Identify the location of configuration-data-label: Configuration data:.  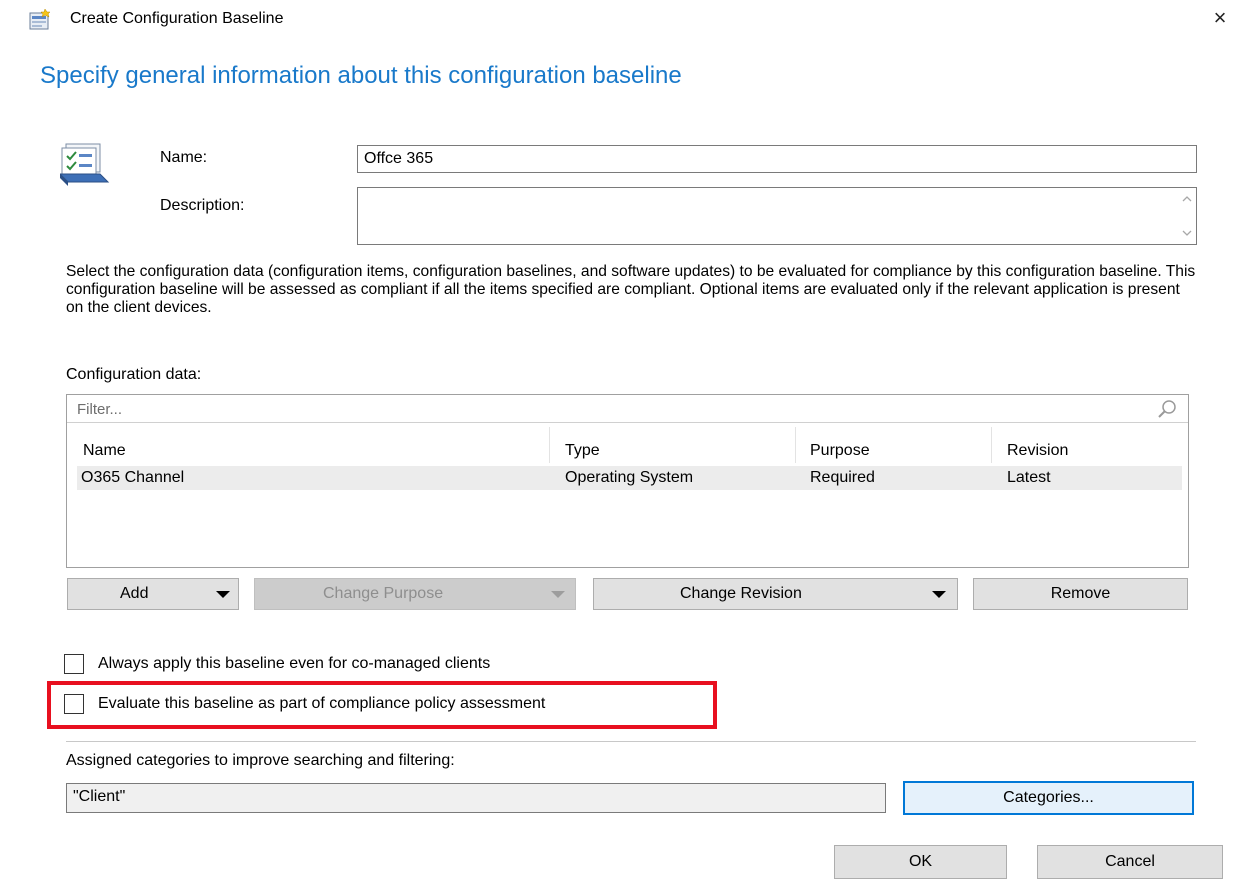
(134, 374).